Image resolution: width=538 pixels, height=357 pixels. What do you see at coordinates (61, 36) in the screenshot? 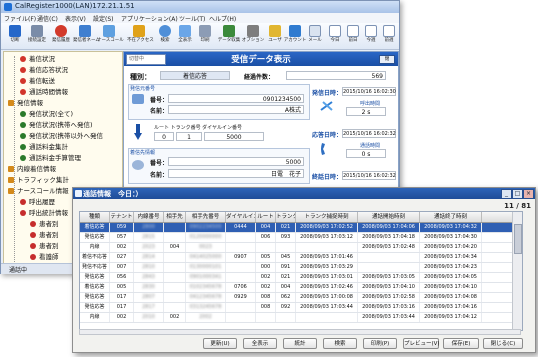
I see `history-button: 発信履歴` at bounding box center [61, 36].